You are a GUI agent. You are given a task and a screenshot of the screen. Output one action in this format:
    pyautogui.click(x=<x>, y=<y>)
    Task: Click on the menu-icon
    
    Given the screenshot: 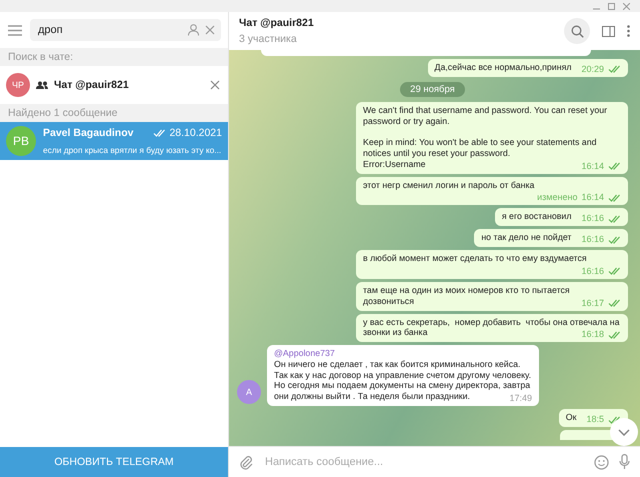 What is the action you would take?
    pyautogui.click(x=15, y=30)
    